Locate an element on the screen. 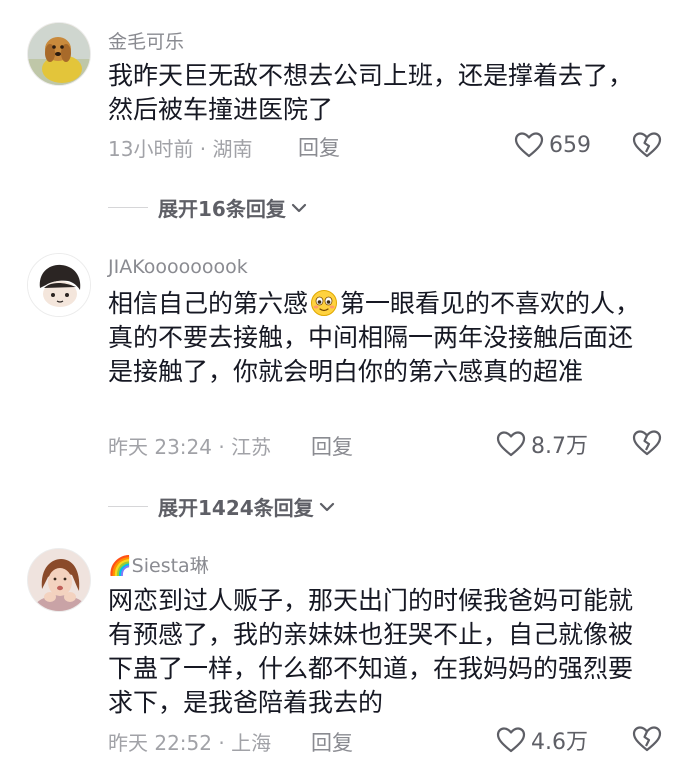 Image resolution: width=690 pixels, height=779 pixels. like-button: 4.6万 is located at coordinates (542, 740).